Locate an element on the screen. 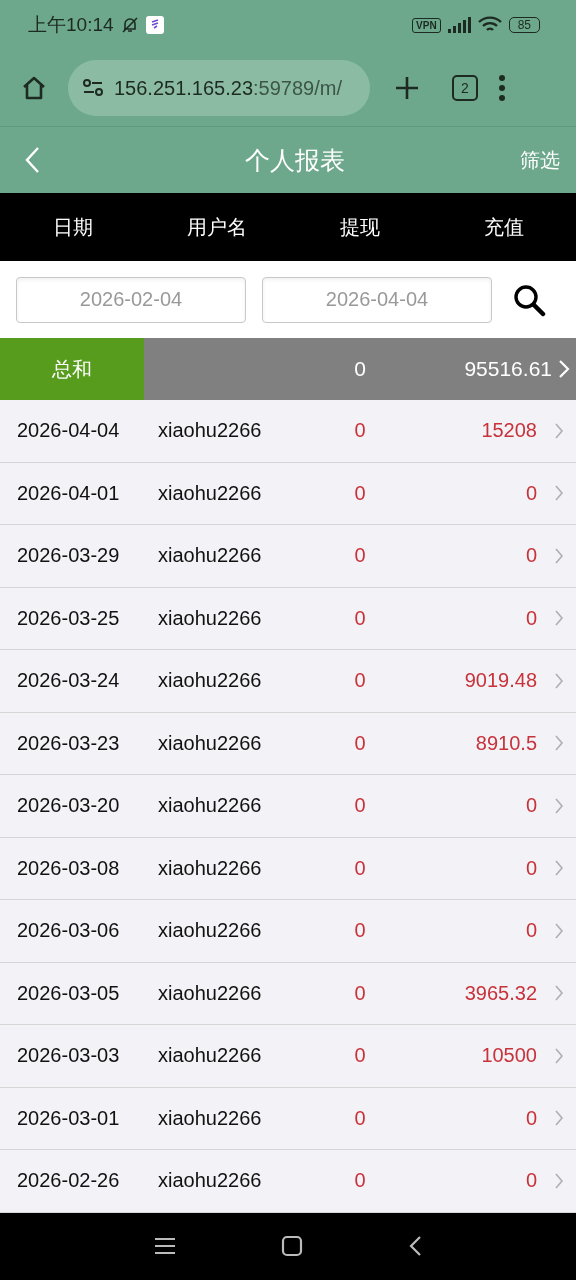 This screenshot has height=1280, width=576. page-title: 个人报表 is located at coordinates (295, 160).